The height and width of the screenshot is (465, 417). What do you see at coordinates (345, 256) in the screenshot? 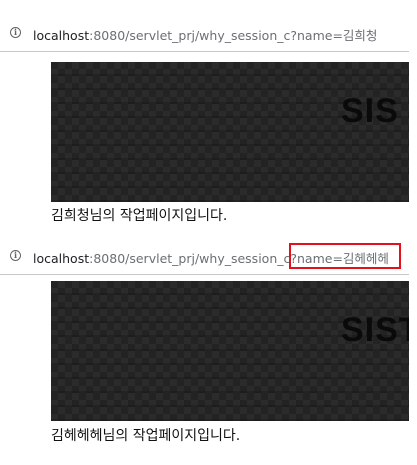
I see `query-highlight-box` at bounding box center [345, 256].